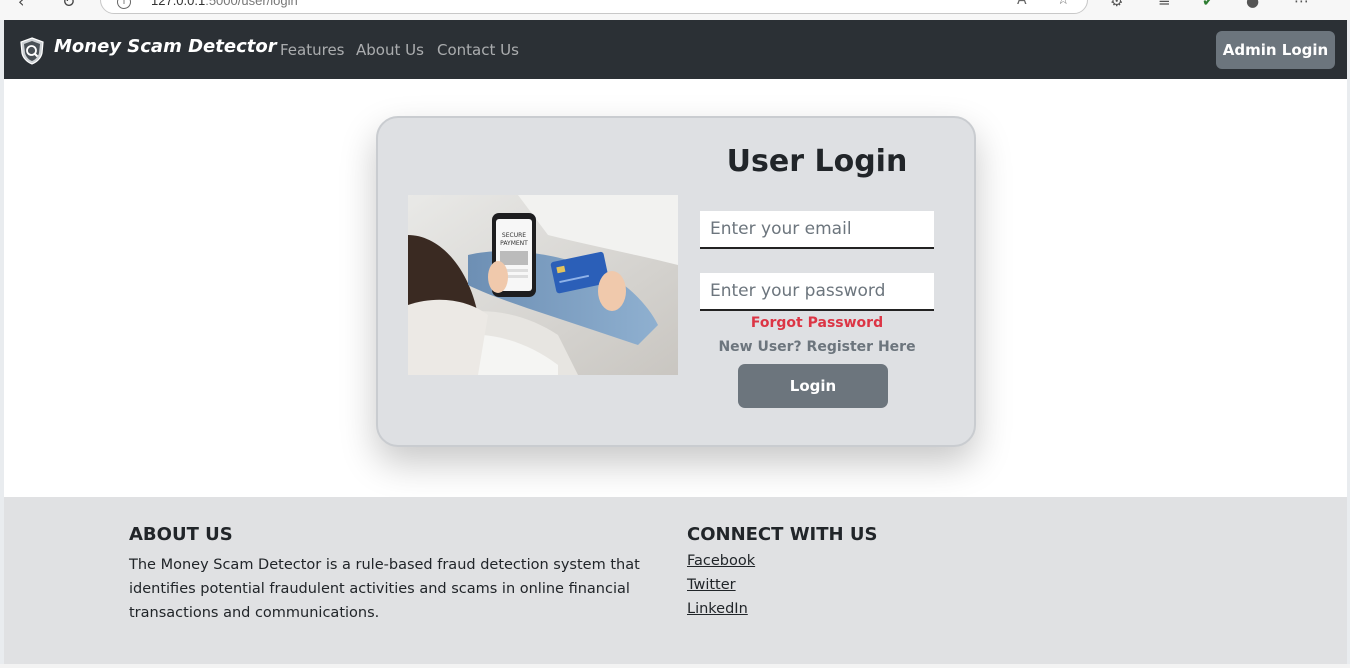  What do you see at coordinates (675, 666) in the screenshot?
I see `window-bottom-edge` at bounding box center [675, 666].